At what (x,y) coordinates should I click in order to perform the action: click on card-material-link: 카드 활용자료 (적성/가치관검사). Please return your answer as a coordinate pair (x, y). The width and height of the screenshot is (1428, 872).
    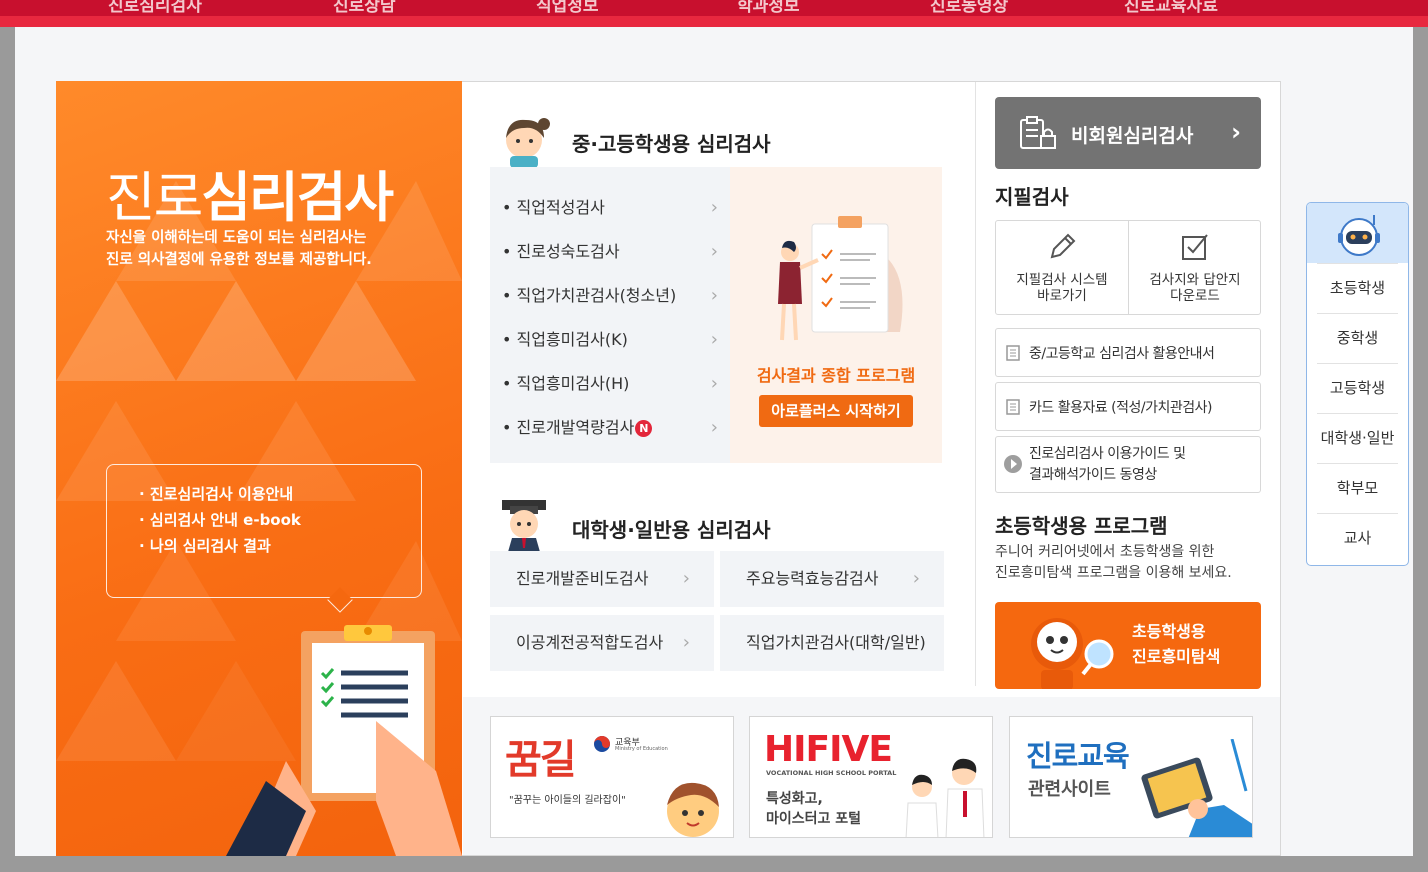
    Looking at the image, I should click on (1128, 406).